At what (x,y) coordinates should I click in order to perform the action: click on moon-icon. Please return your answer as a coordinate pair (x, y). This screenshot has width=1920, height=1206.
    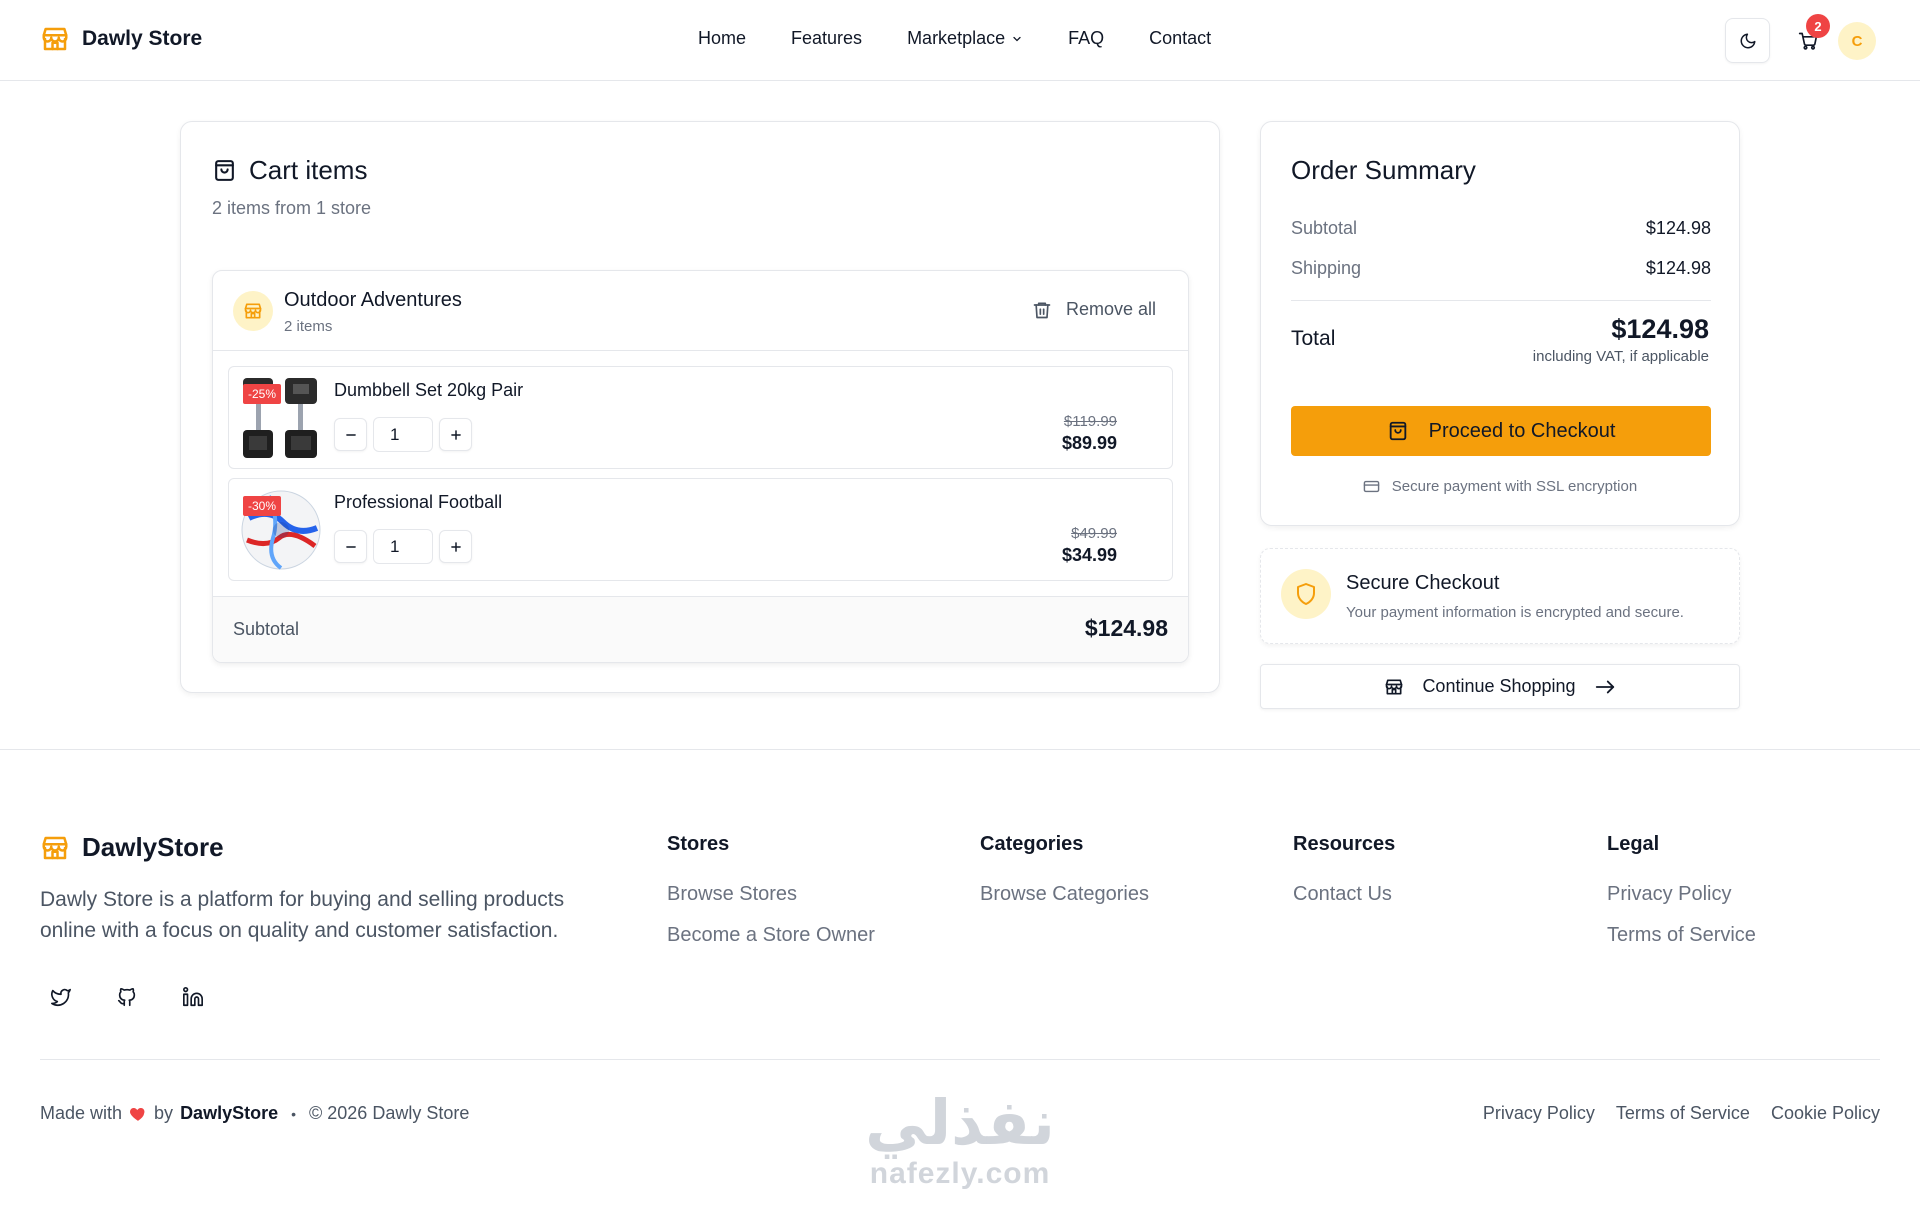
    Looking at the image, I should click on (1748, 41).